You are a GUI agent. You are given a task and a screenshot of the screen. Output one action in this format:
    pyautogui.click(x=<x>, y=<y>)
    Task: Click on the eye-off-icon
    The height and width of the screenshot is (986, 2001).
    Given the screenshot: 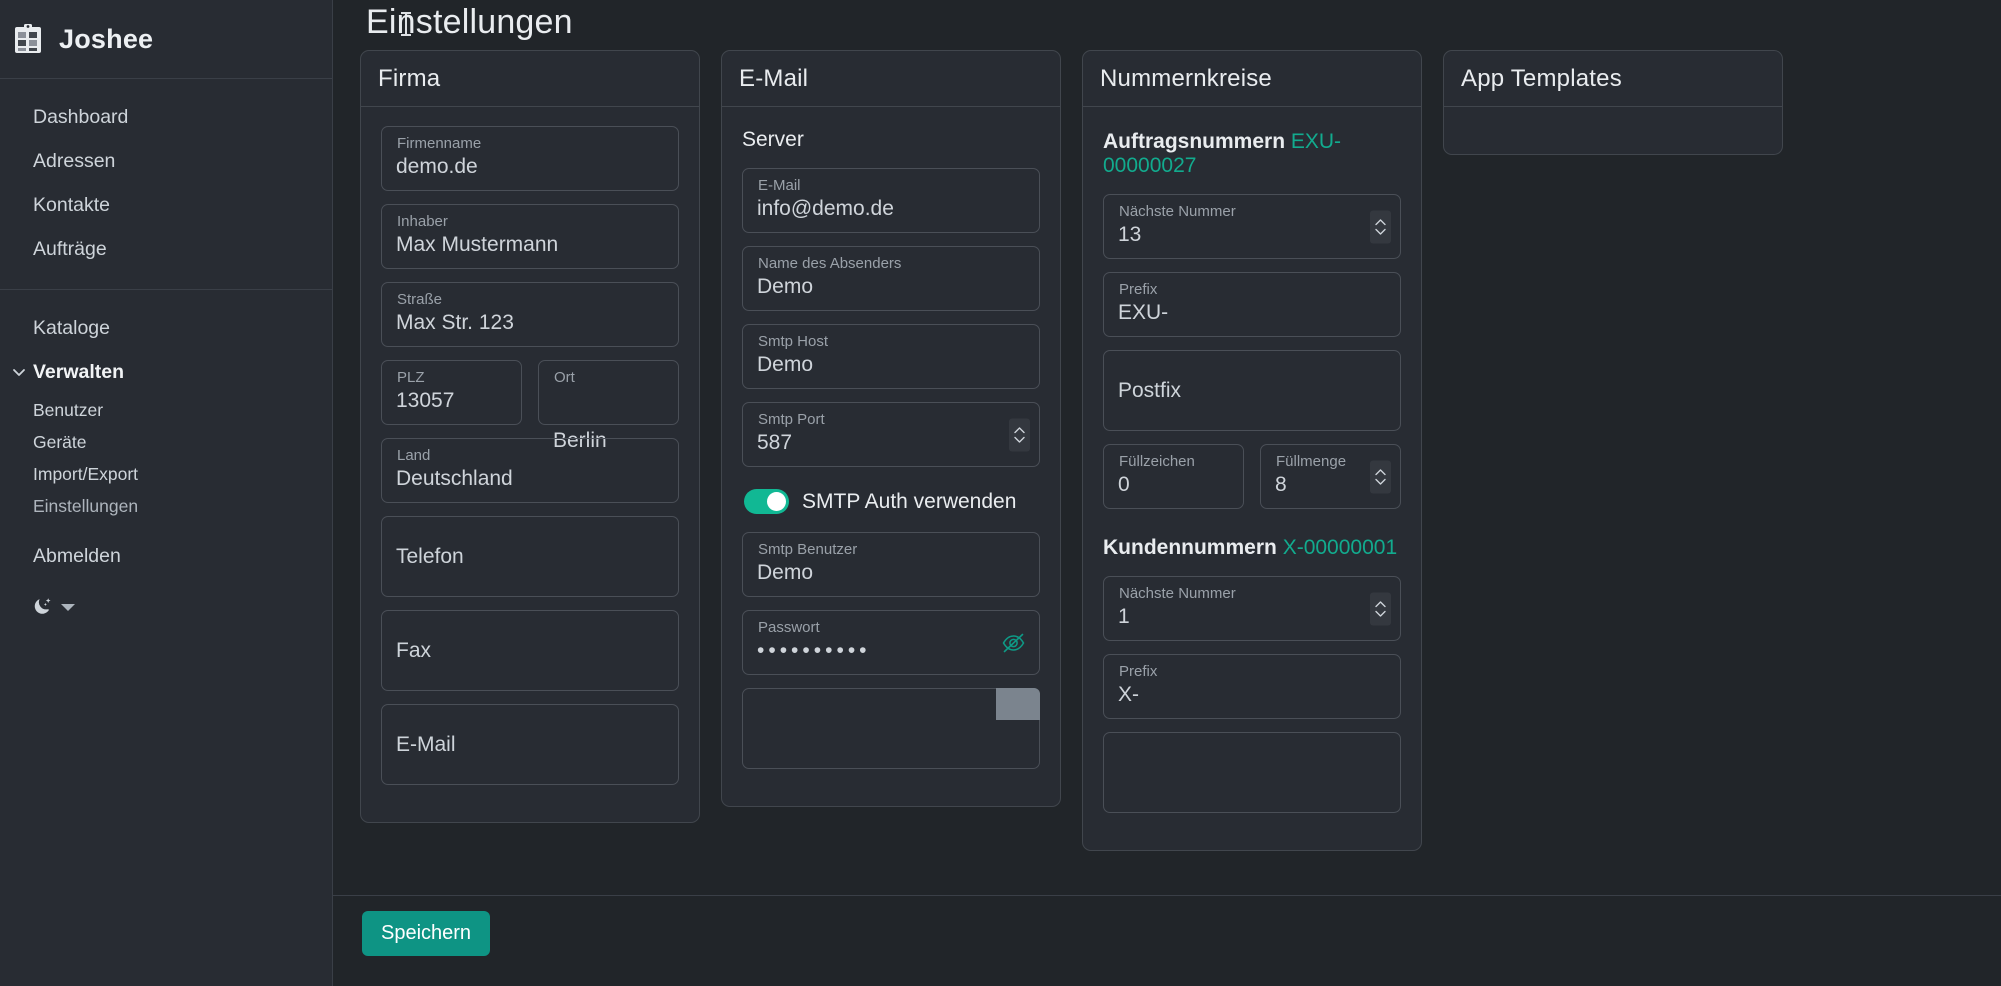 What is the action you would take?
    pyautogui.click(x=1013, y=643)
    